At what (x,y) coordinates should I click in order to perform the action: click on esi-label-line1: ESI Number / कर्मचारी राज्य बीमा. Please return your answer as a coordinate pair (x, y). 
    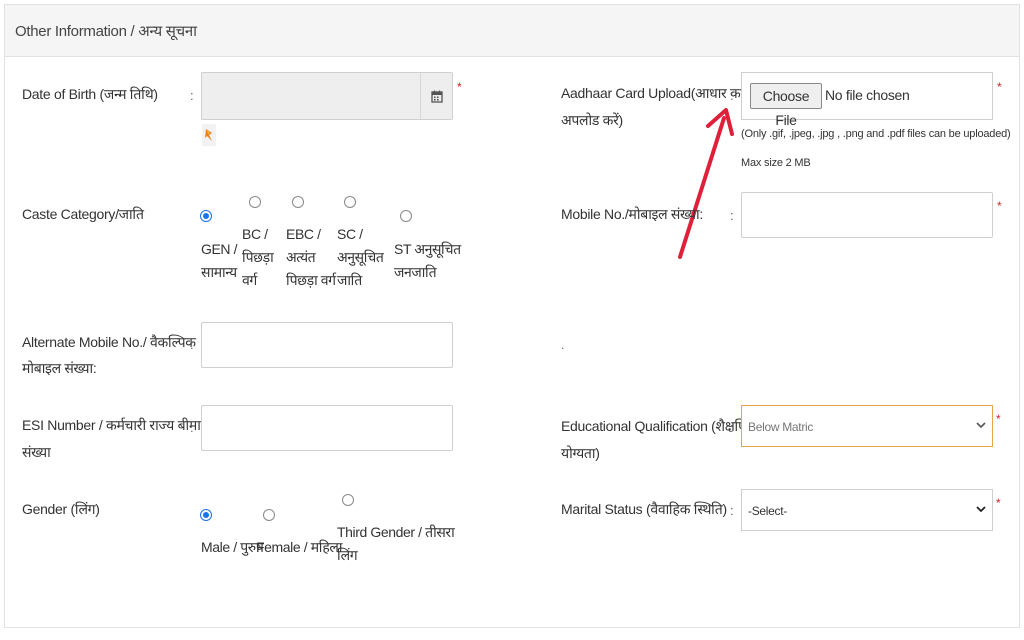
    Looking at the image, I should click on (111, 425).